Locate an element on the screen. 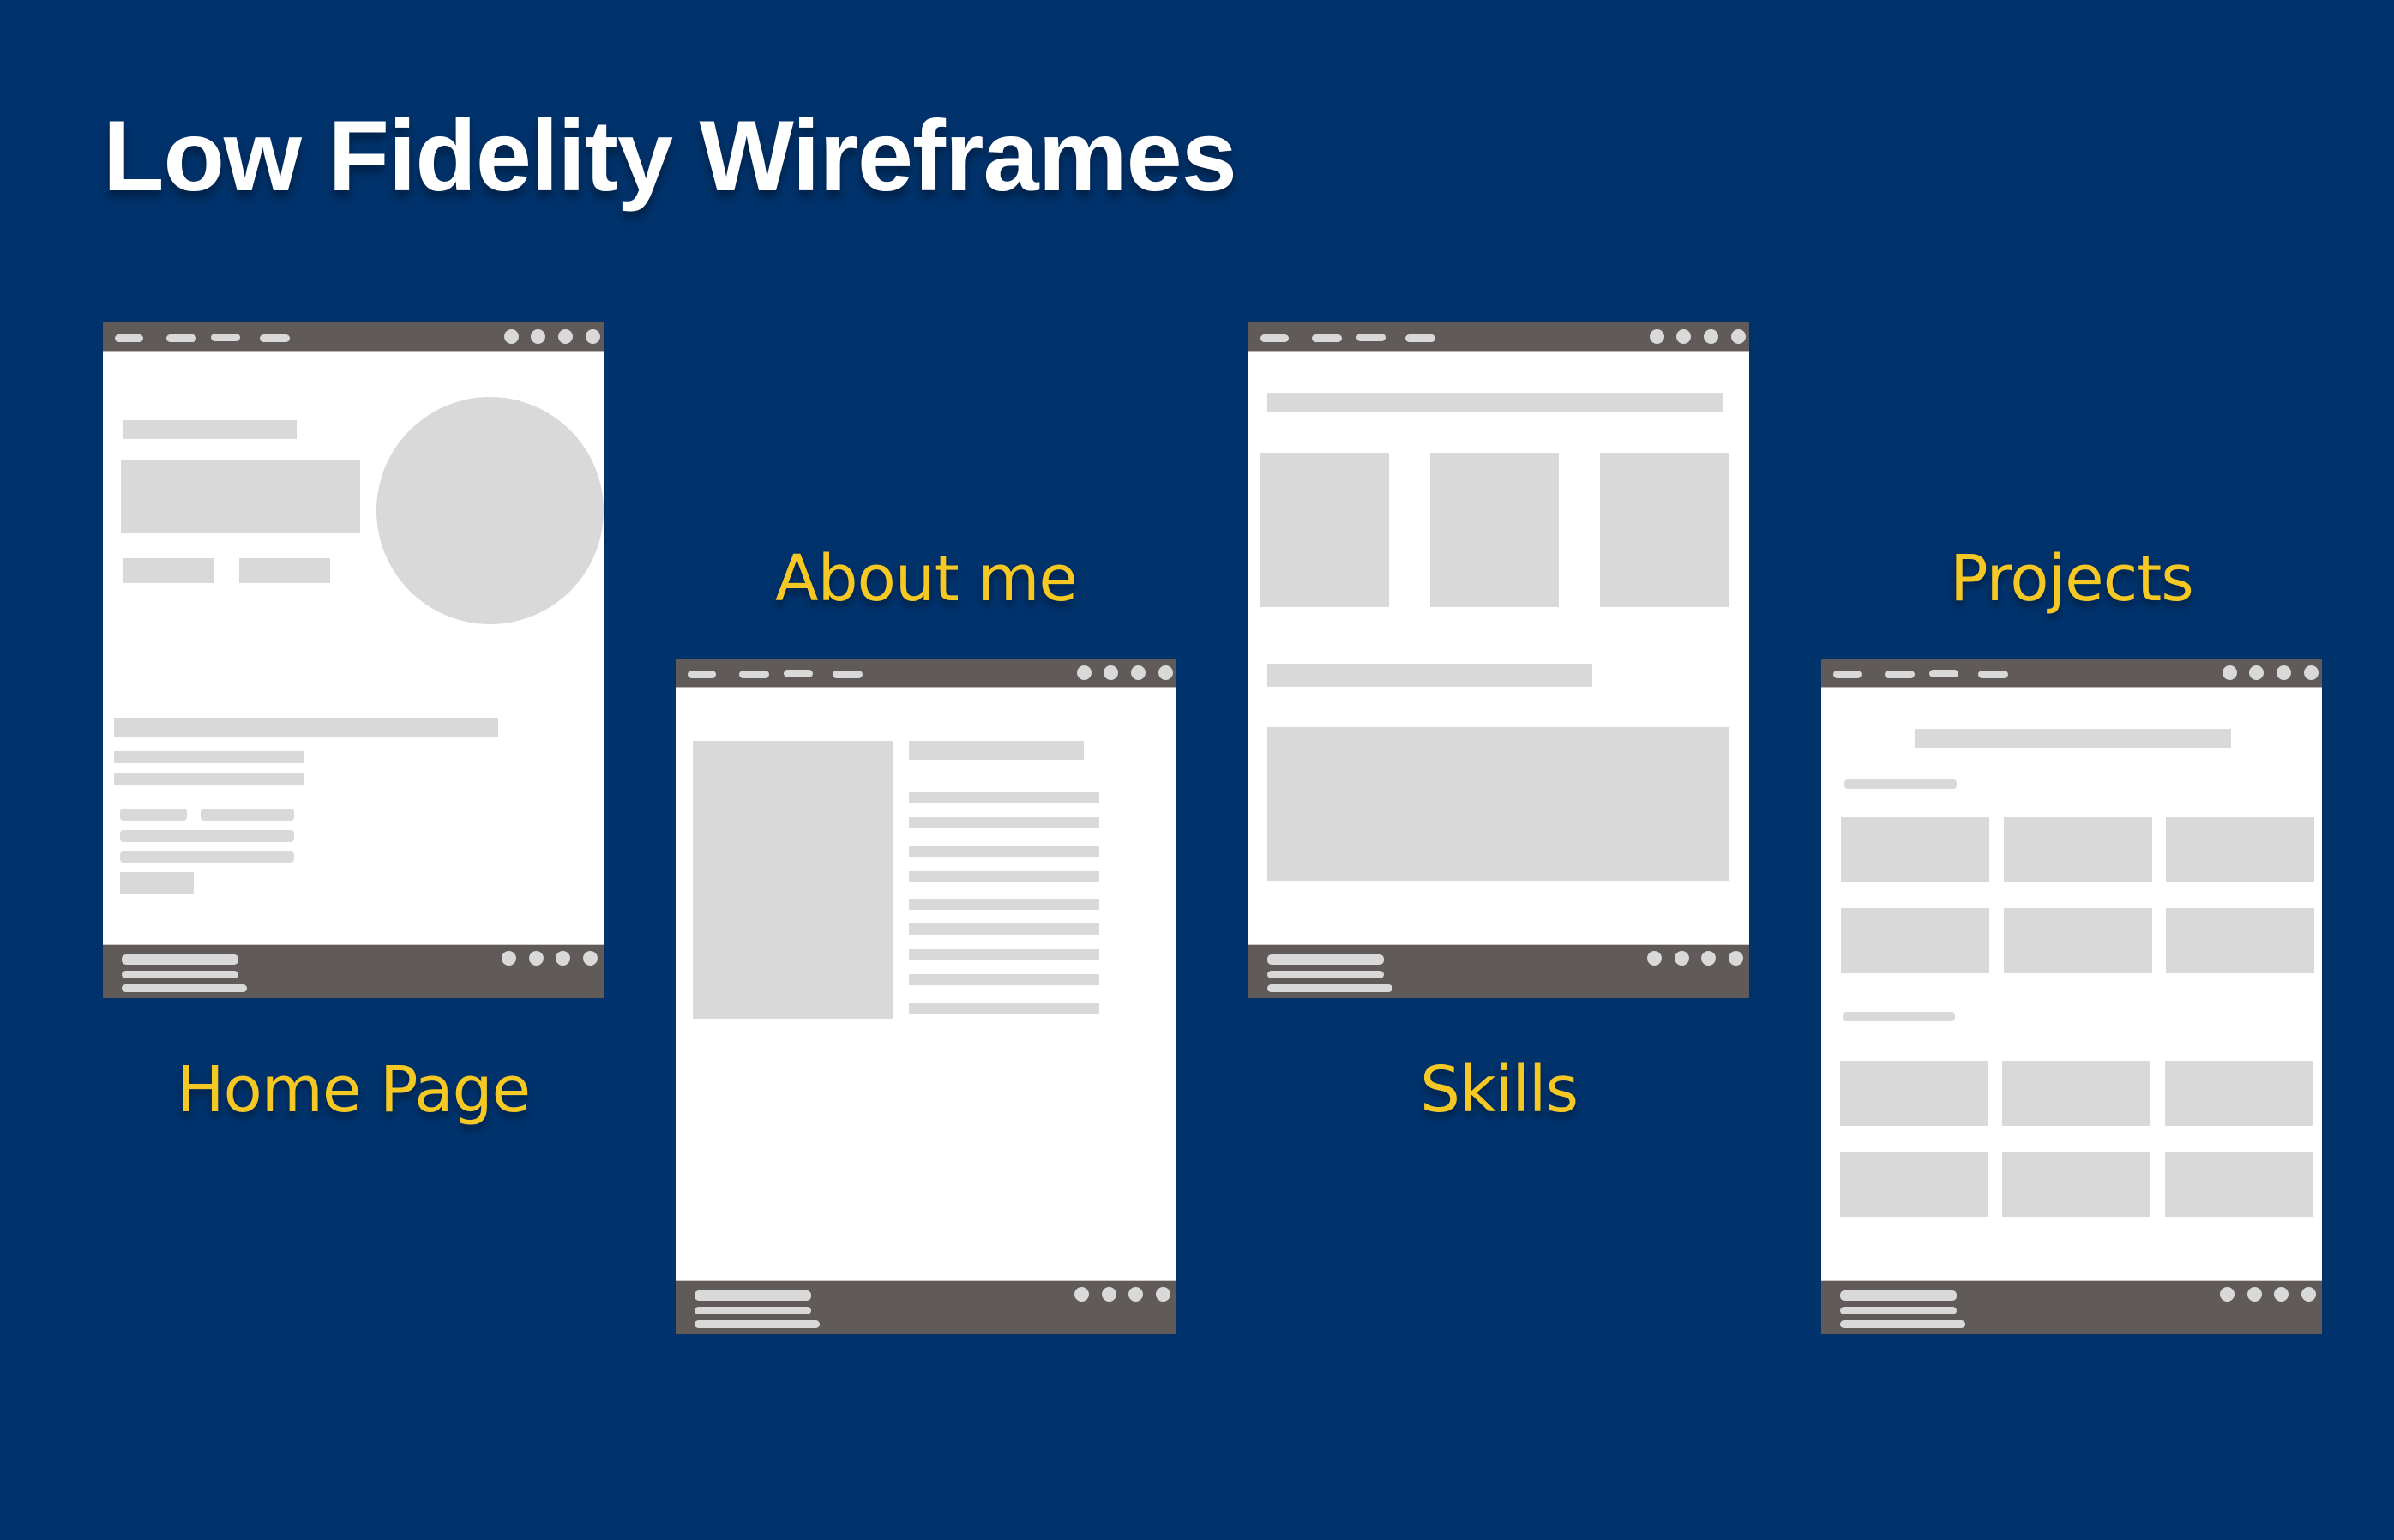  content-block-placeholder is located at coordinates (1498, 804).